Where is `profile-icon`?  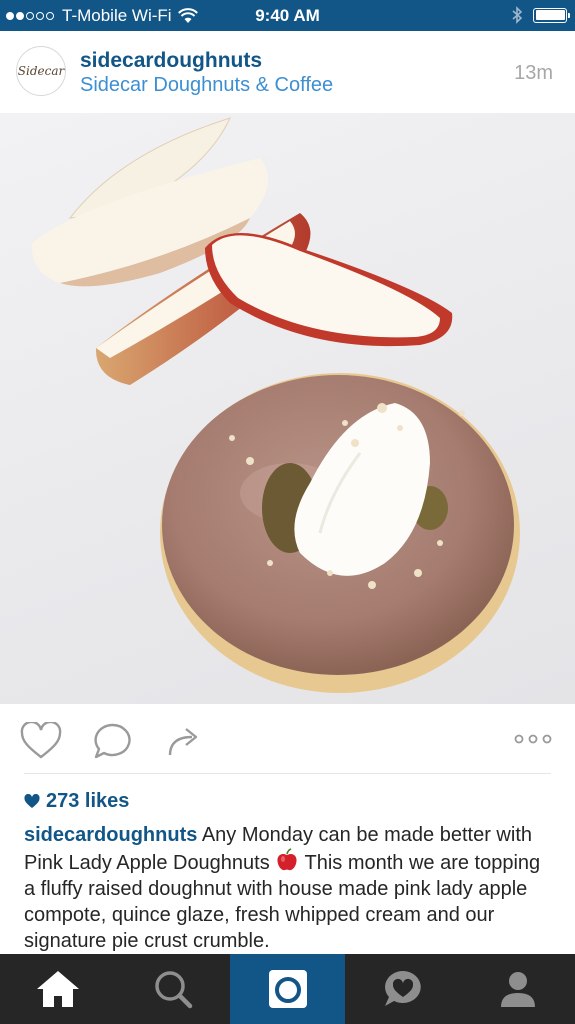 profile-icon is located at coordinates (517, 989).